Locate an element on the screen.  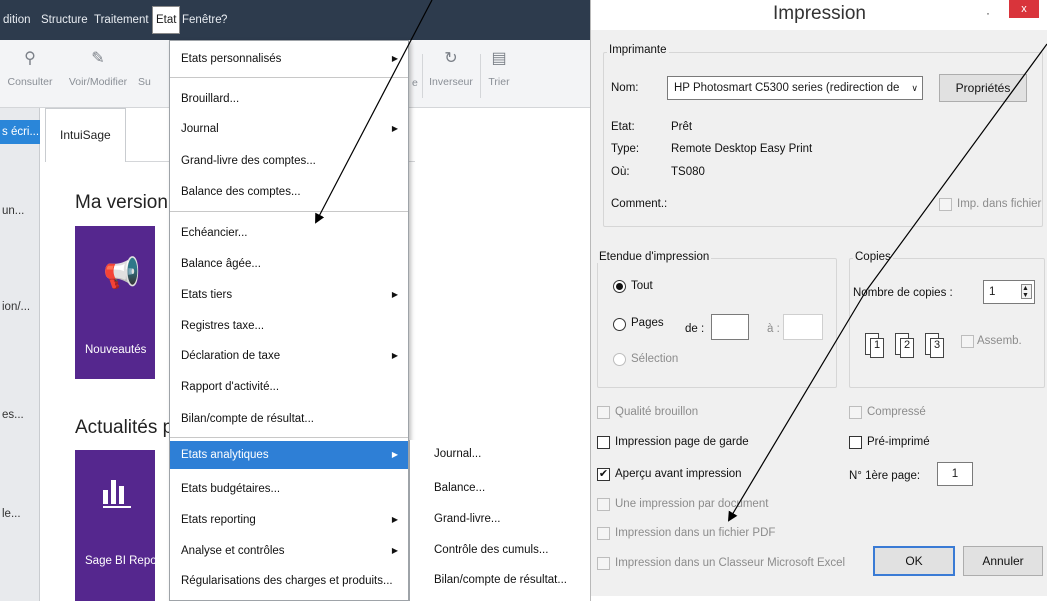
collate-label: Assemb. is located at coordinates (999, 341).